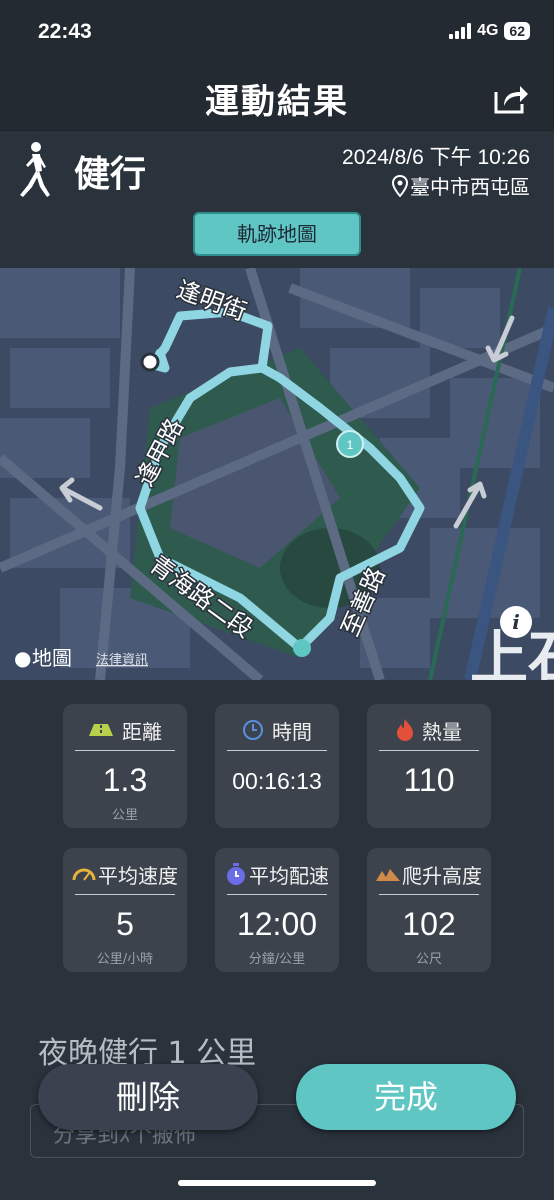 Image resolution: width=554 pixels, height=1200 pixels. I want to click on stat-value: 12:00, so click(277, 924).